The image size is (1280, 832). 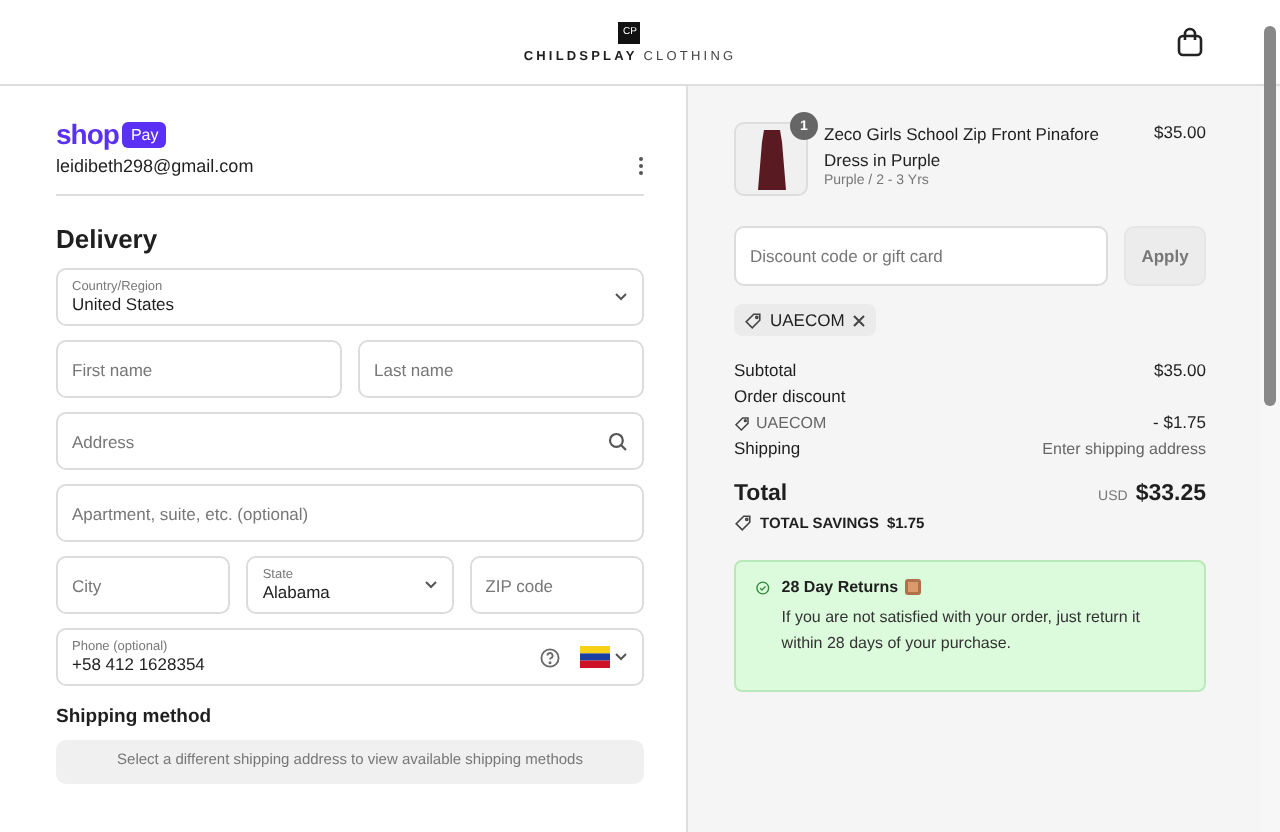 I want to click on more-options-icon, so click(x=641, y=166).